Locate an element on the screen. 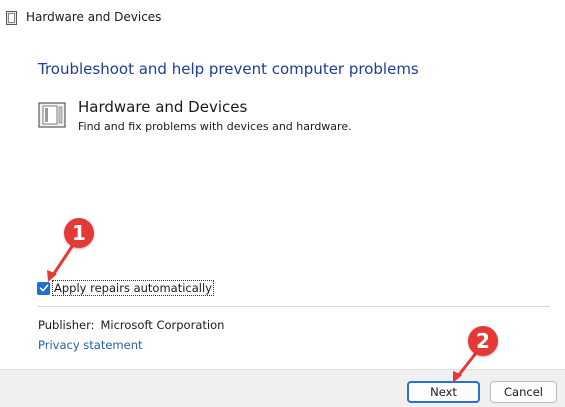 This screenshot has width=565, height=407. annotation-marker-1: 1 is located at coordinates (79, 233).